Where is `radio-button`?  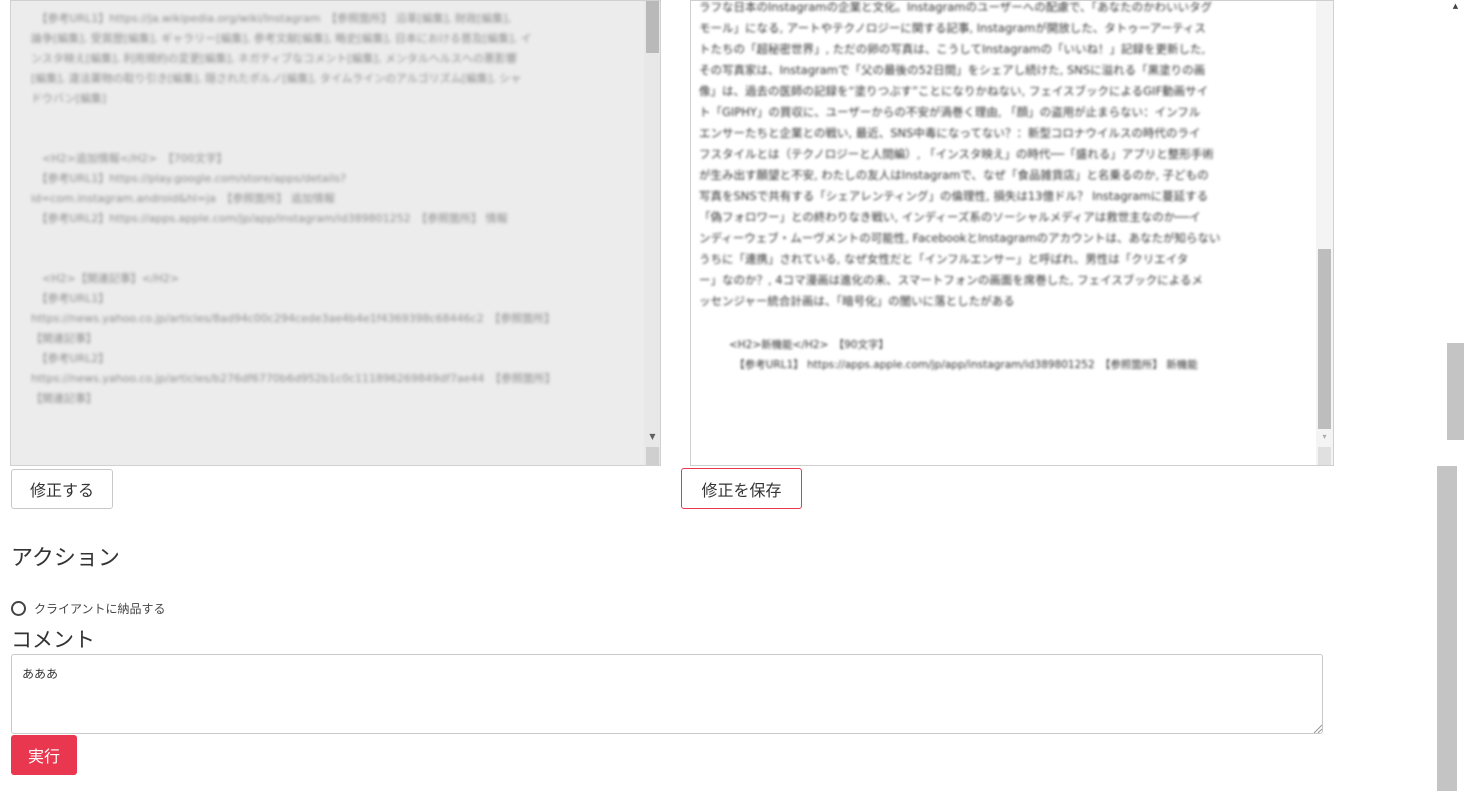 radio-button is located at coordinates (18, 608).